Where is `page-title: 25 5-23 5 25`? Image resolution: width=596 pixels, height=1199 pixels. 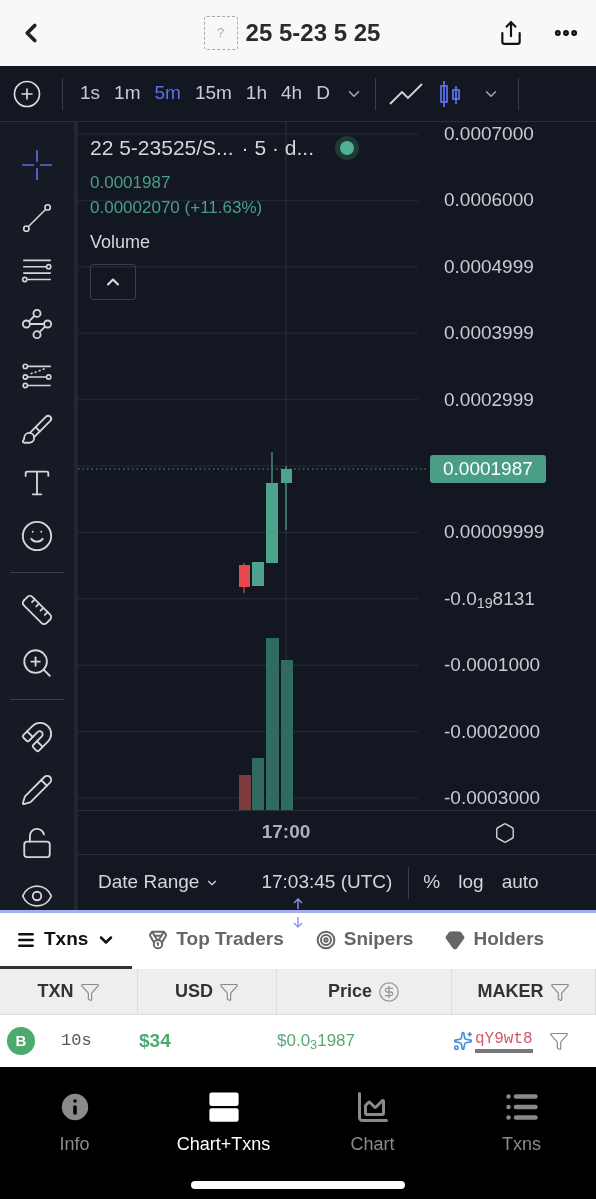 page-title: 25 5-23 5 25 is located at coordinates (313, 33).